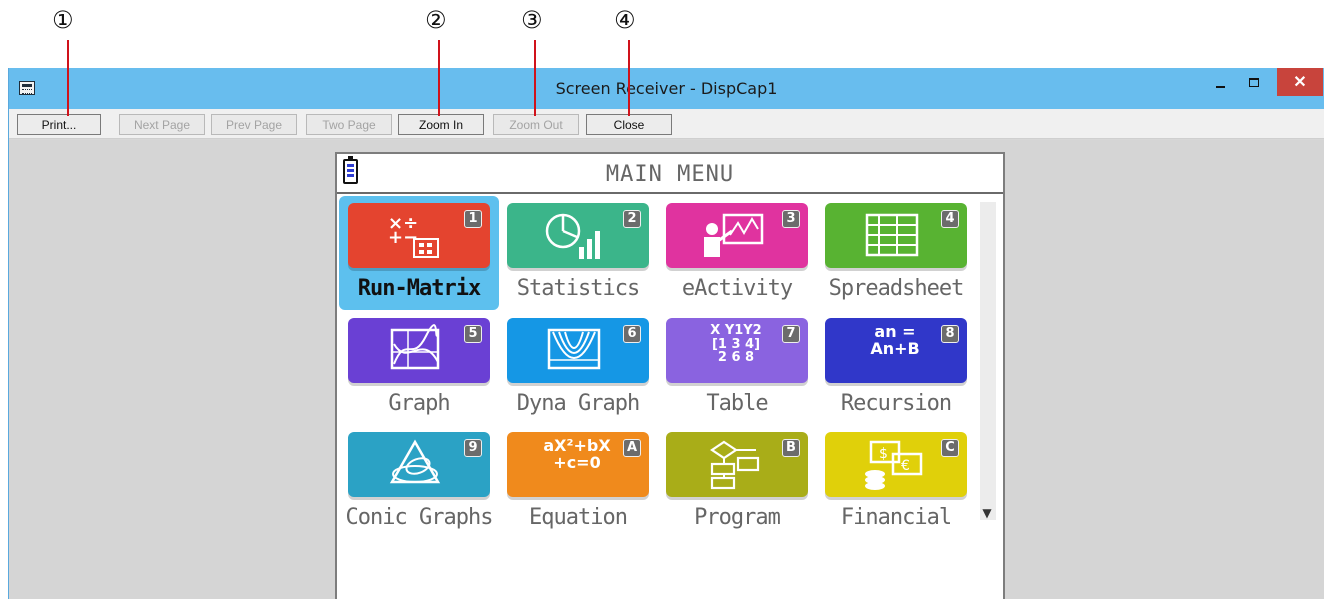  I want to click on tile-icon-text: 2 6 8, so click(736, 358).